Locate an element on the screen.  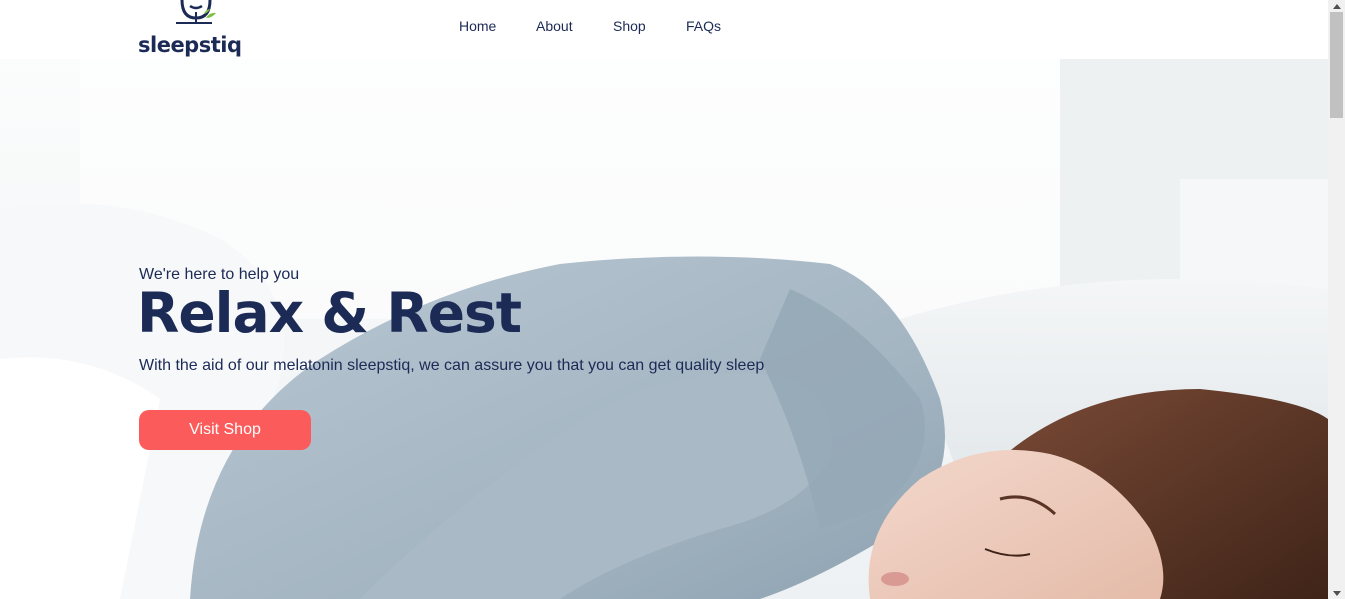
brand-name: sleepstiq is located at coordinates (190, 45).